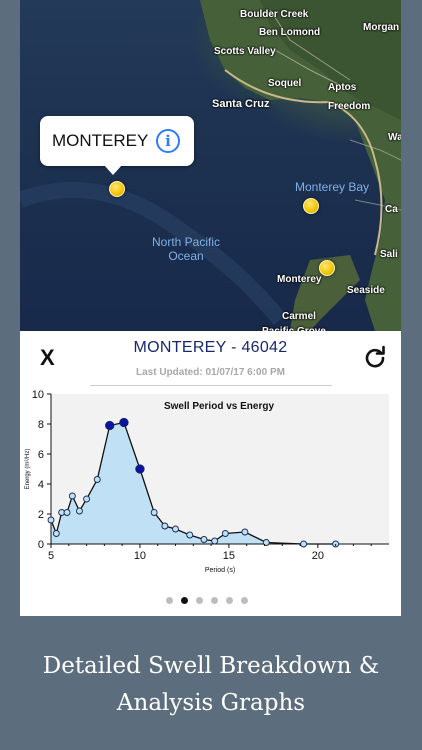 Image resolution: width=422 pixels, height=750 pixels. What do you see at coordinates (41, 485) in the screenshot?
I see `y-tick-label: 4` at bounding box center [41, 485].